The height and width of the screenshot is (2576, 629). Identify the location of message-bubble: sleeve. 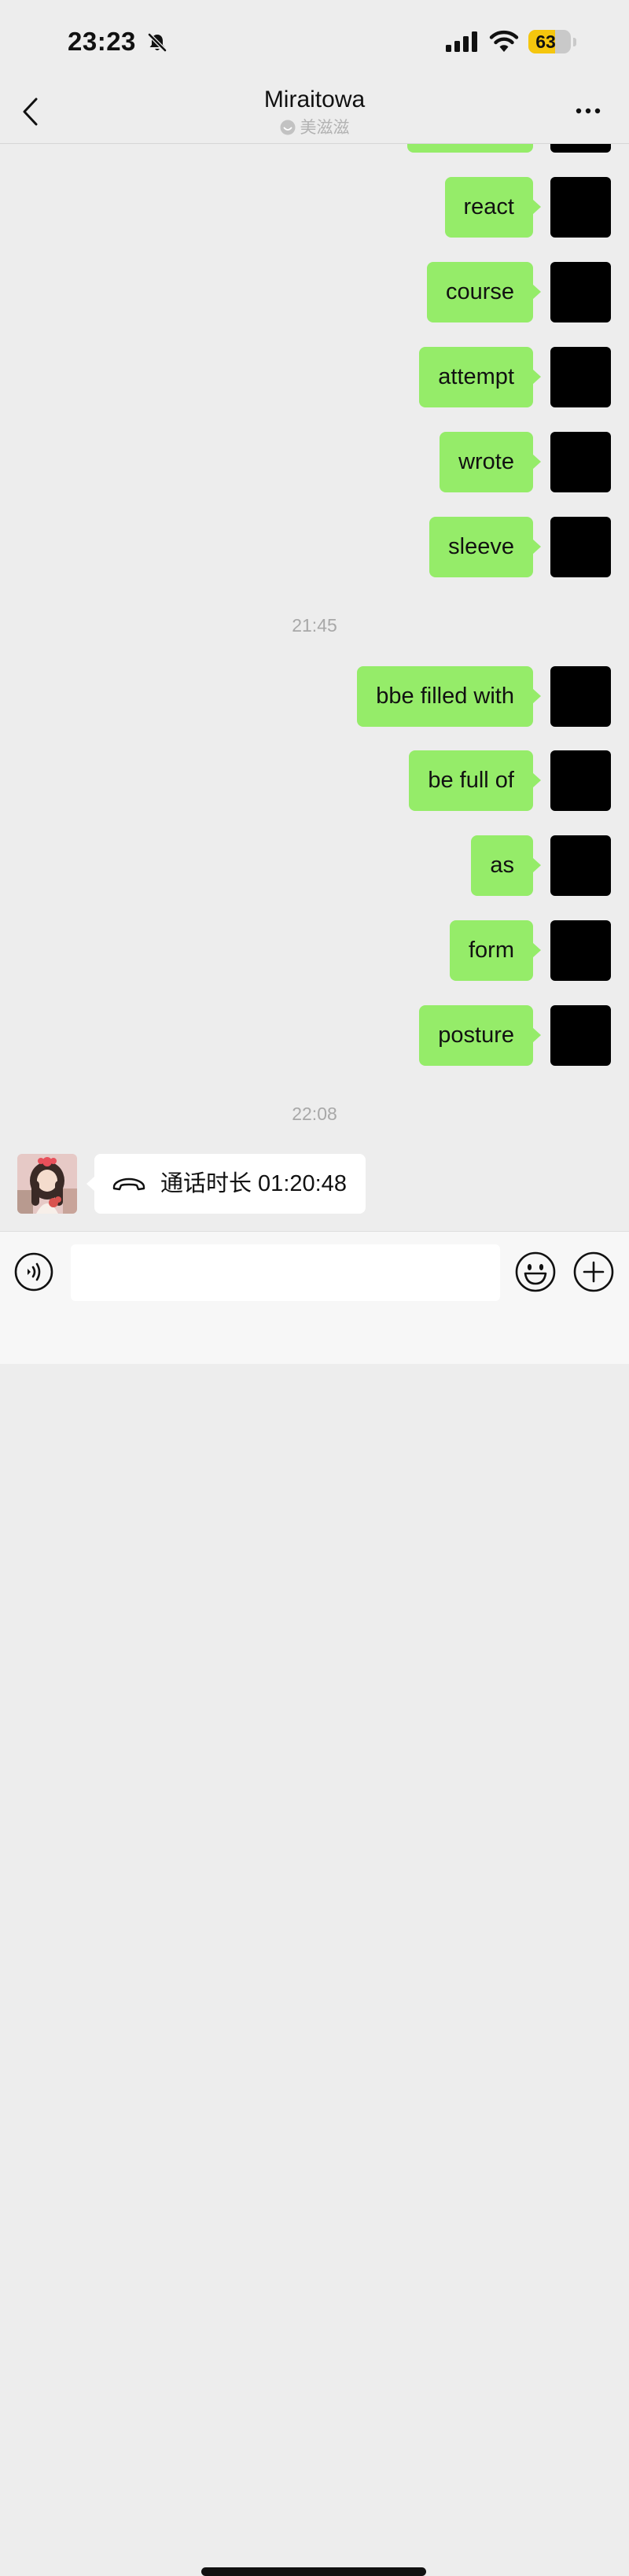
(485, 547).